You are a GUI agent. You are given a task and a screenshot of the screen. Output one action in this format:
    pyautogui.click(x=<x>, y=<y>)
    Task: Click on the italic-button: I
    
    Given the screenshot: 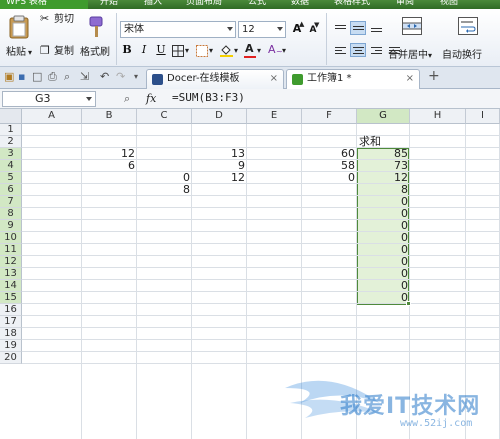 What is the action you would take?
    pyautogui.click(x=144, y=50)
    